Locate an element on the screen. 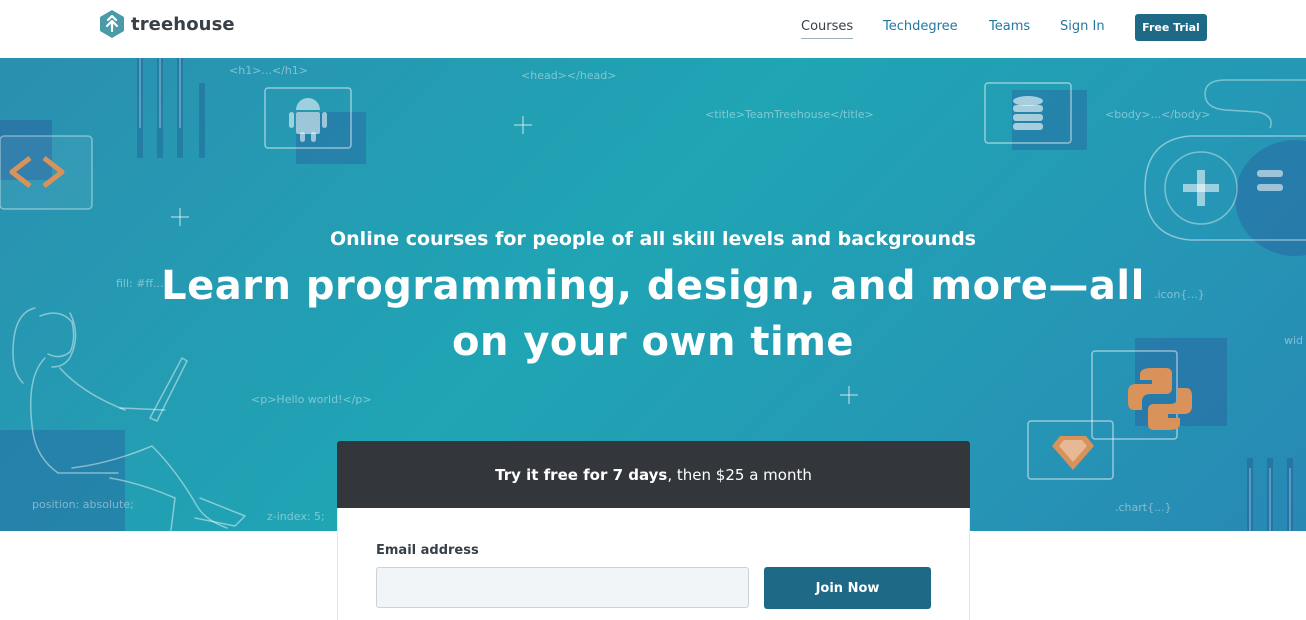 The width and height of the screenshot is (1306, 620). treehouse-logo: treehouse is located at coordinates (167, 24).